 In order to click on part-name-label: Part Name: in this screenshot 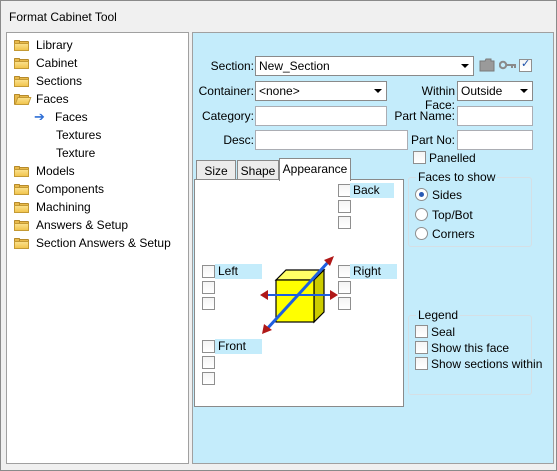, I will do `click(424, 116)`.